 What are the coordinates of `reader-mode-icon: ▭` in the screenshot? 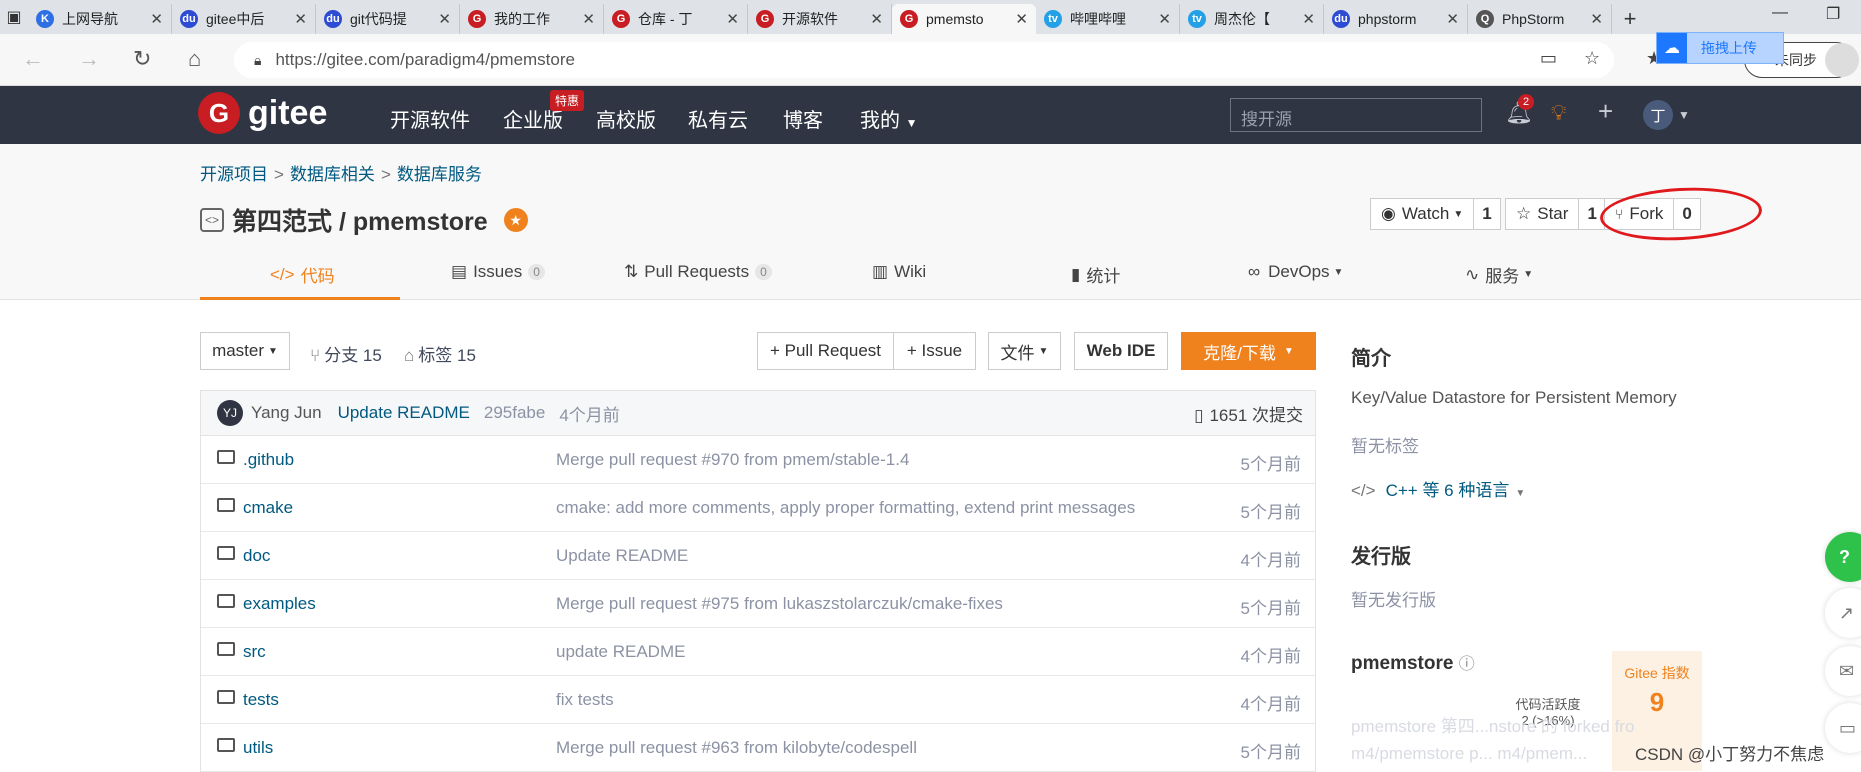 It's located at (1548, 58).